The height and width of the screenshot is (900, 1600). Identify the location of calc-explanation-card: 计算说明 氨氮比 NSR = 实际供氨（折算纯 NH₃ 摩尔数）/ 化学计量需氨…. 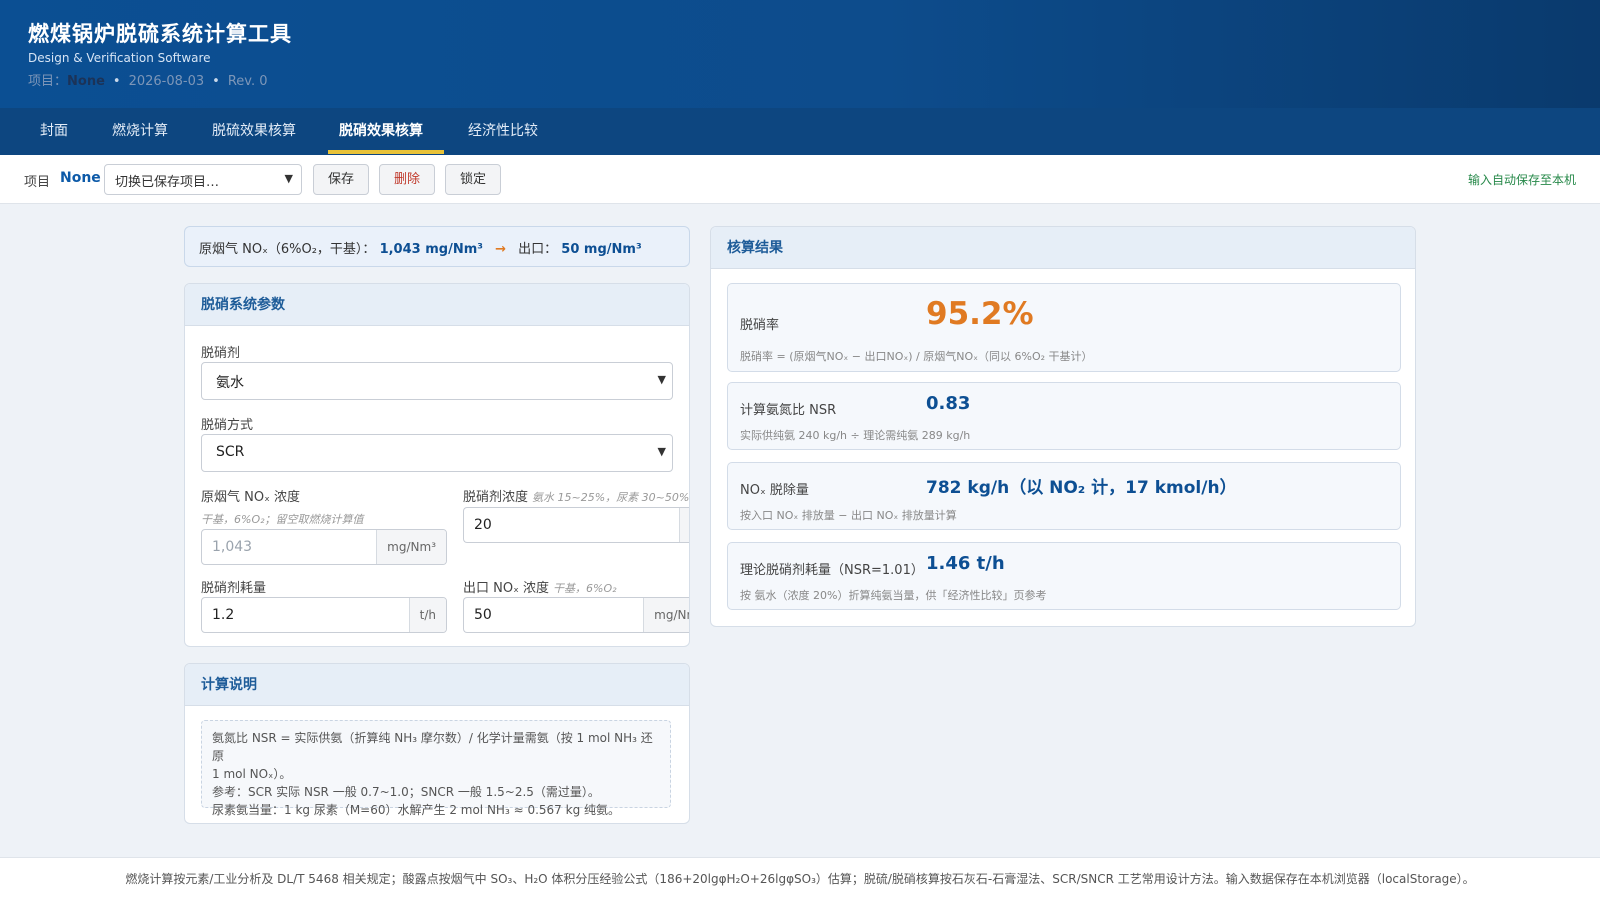
(437, 743).